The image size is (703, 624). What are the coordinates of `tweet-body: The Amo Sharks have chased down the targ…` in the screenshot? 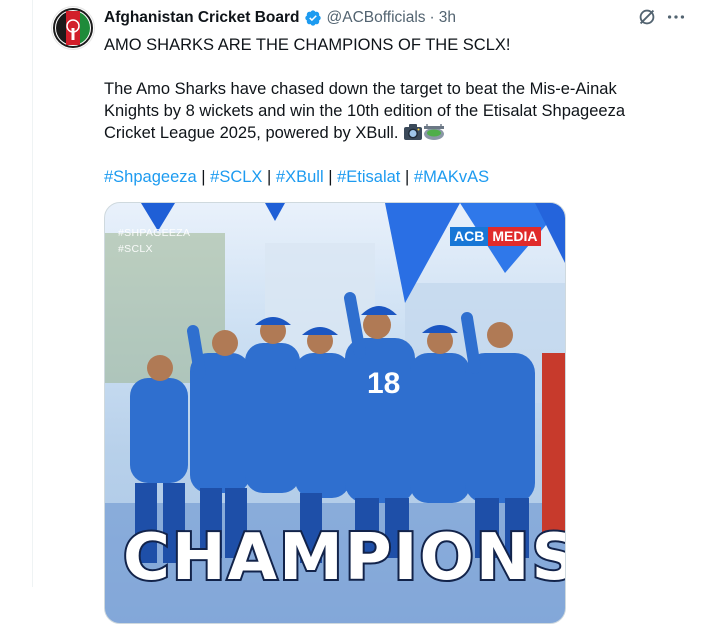 It's located at (364, 111).